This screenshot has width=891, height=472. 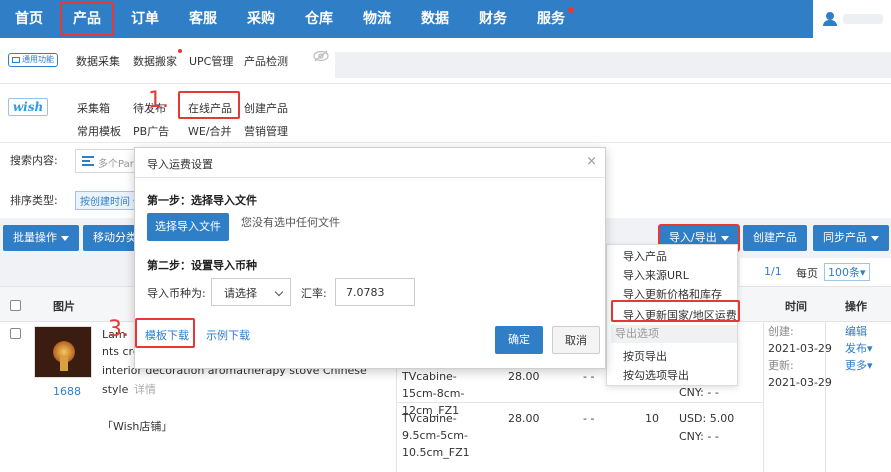 I want to click on nav-services: 服务, so click(x=551, y=19).